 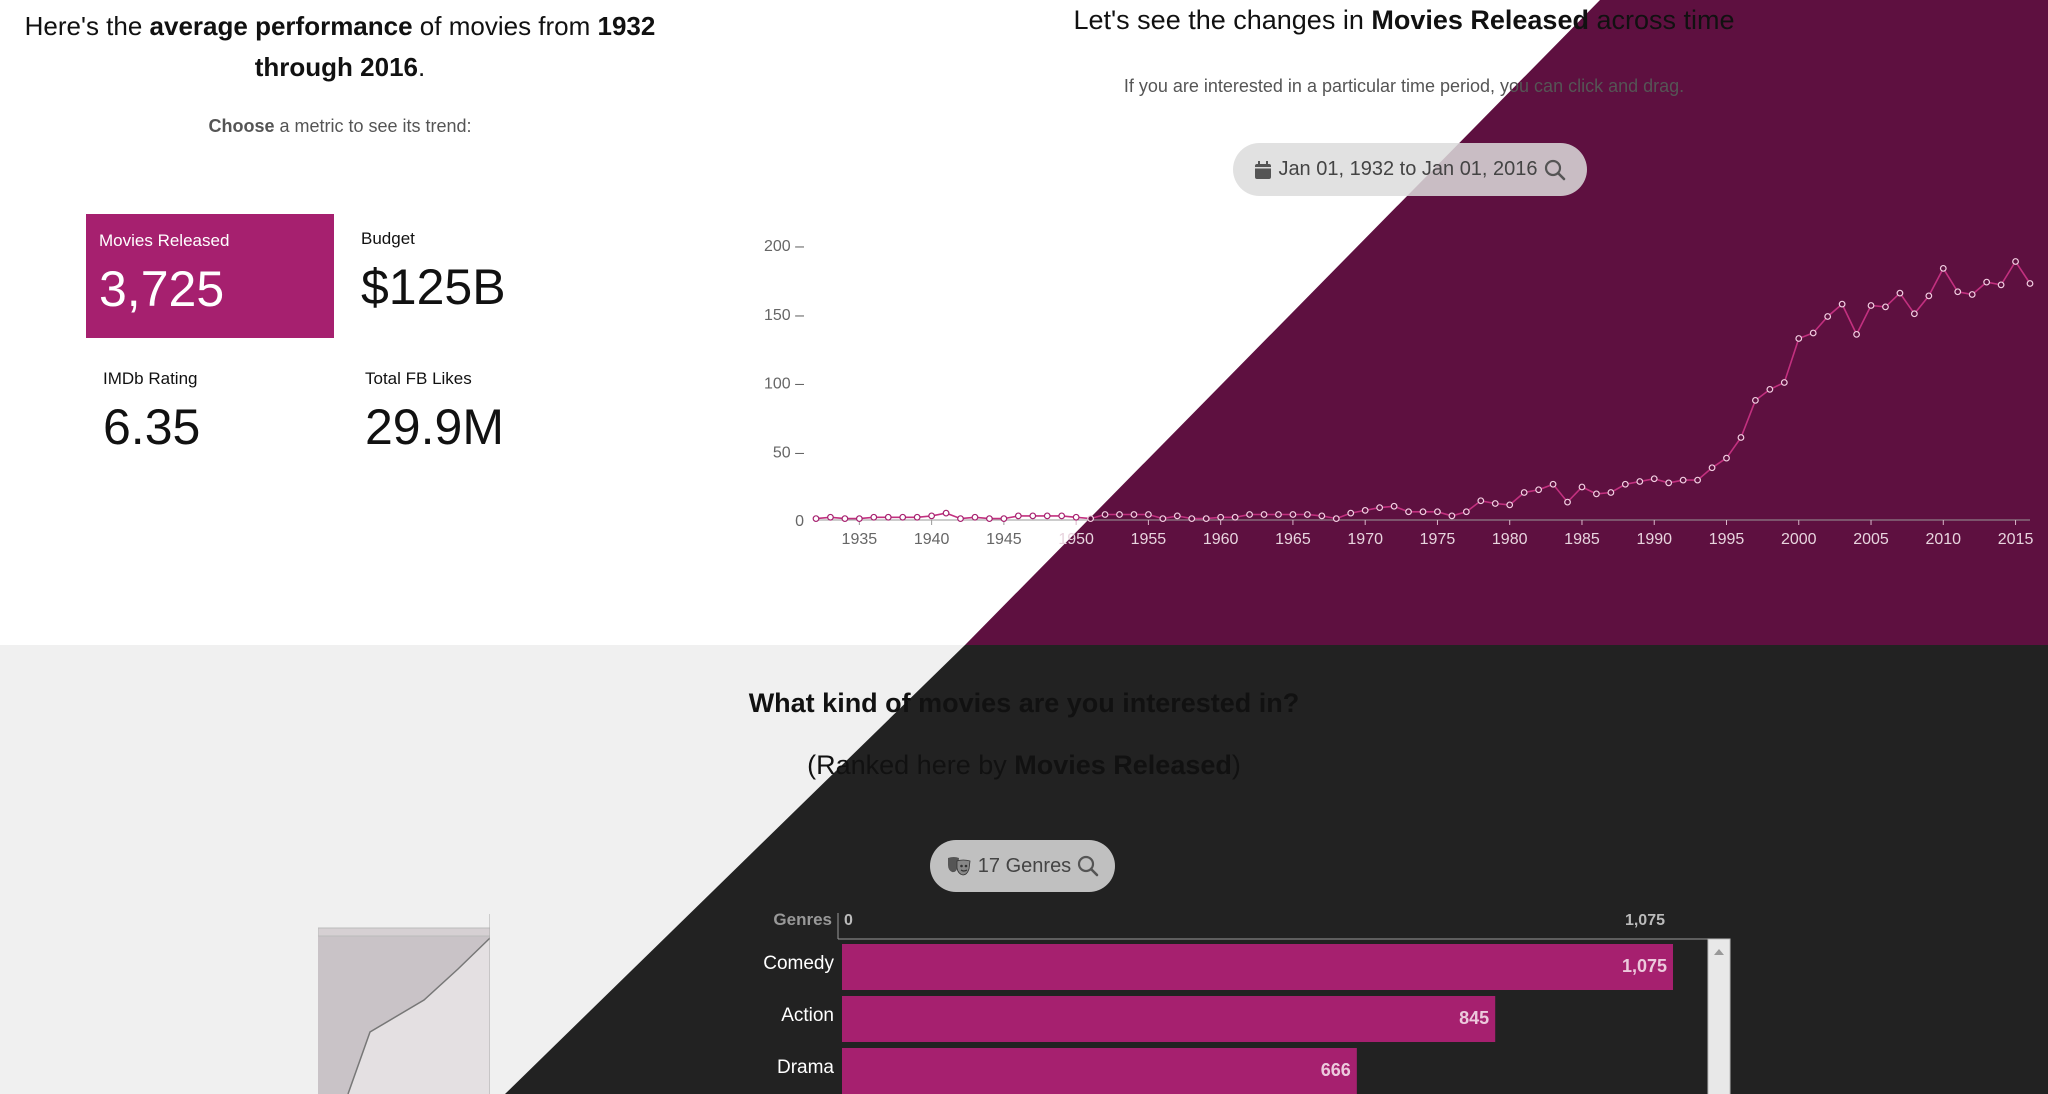 What do you see at coordinates (476, 416) in the screenshot?
I see `metric-card-total-fb-likes: Total FB Likes 29.9M` at bounding box center [476, 416].